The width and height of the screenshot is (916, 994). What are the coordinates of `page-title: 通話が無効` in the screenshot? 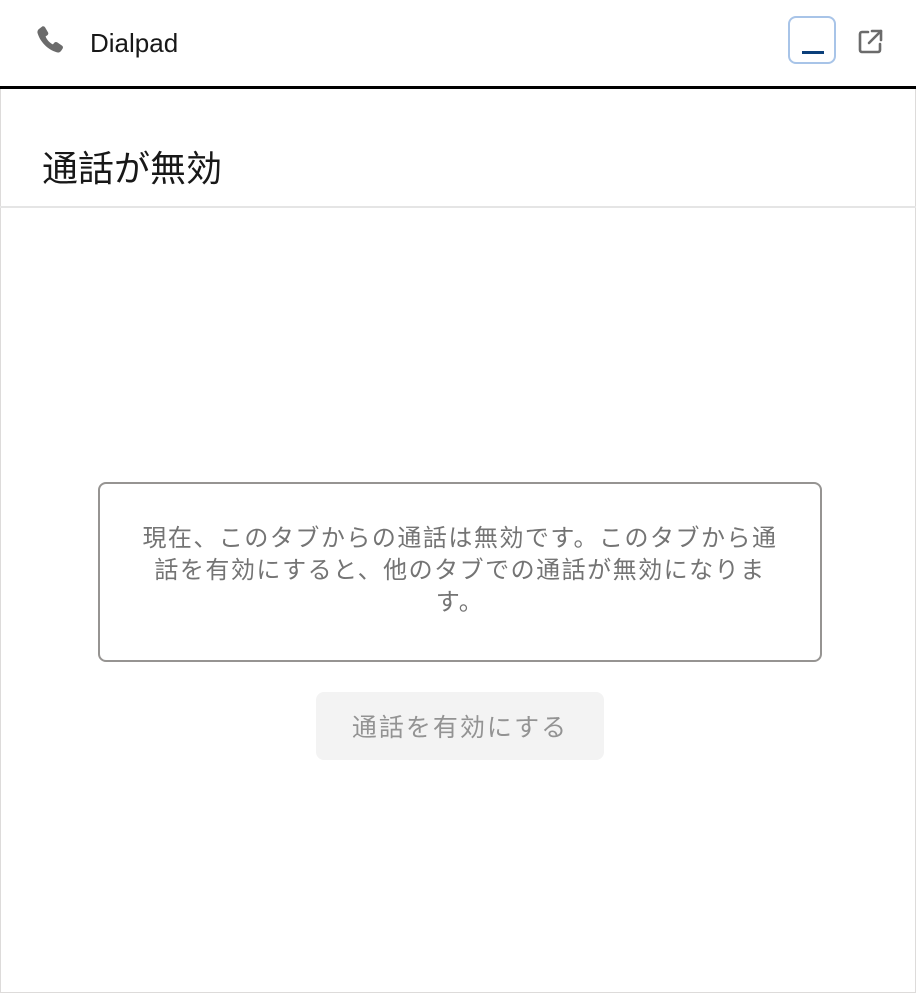 It's located at (132, 170).